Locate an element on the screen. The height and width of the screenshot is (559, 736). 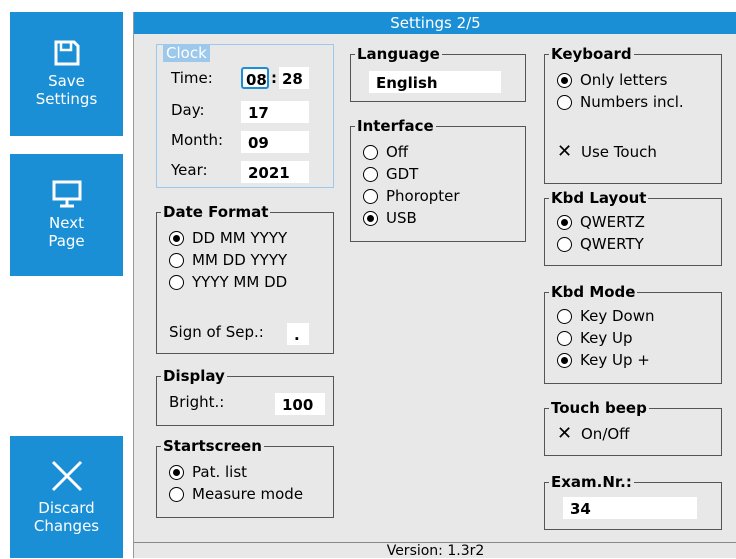
interface-option: Phoropter is located at coordinates (411, 196).